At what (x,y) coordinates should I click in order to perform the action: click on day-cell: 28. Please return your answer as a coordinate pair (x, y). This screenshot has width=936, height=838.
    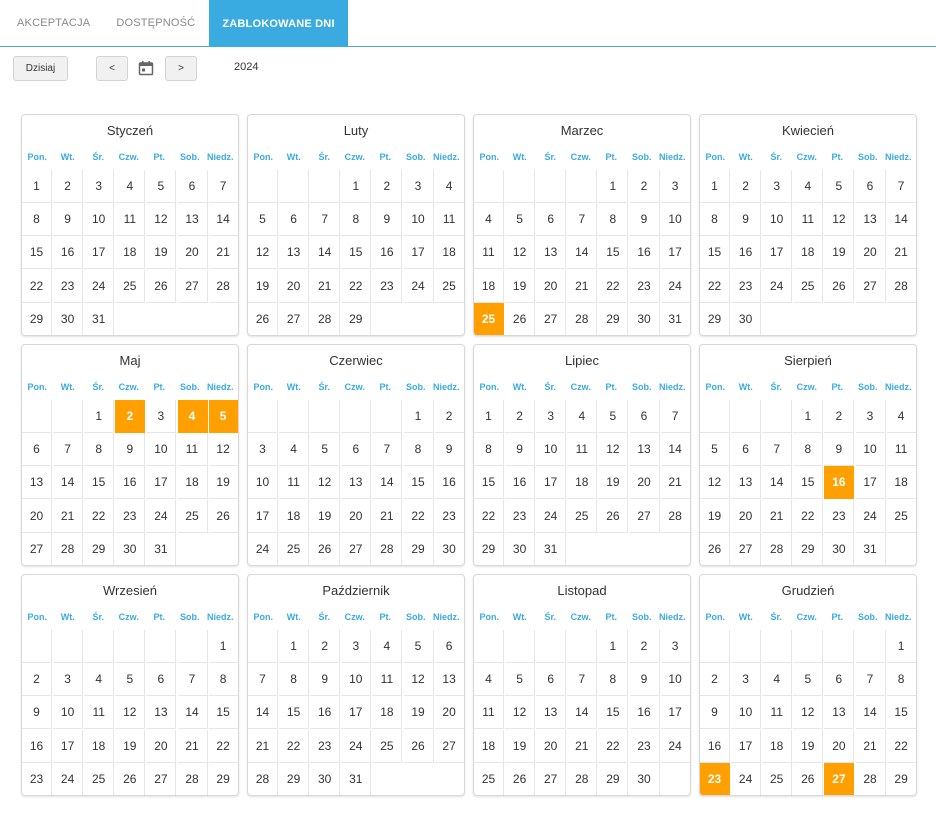
    Looking at the image, I should click on (68, 548).